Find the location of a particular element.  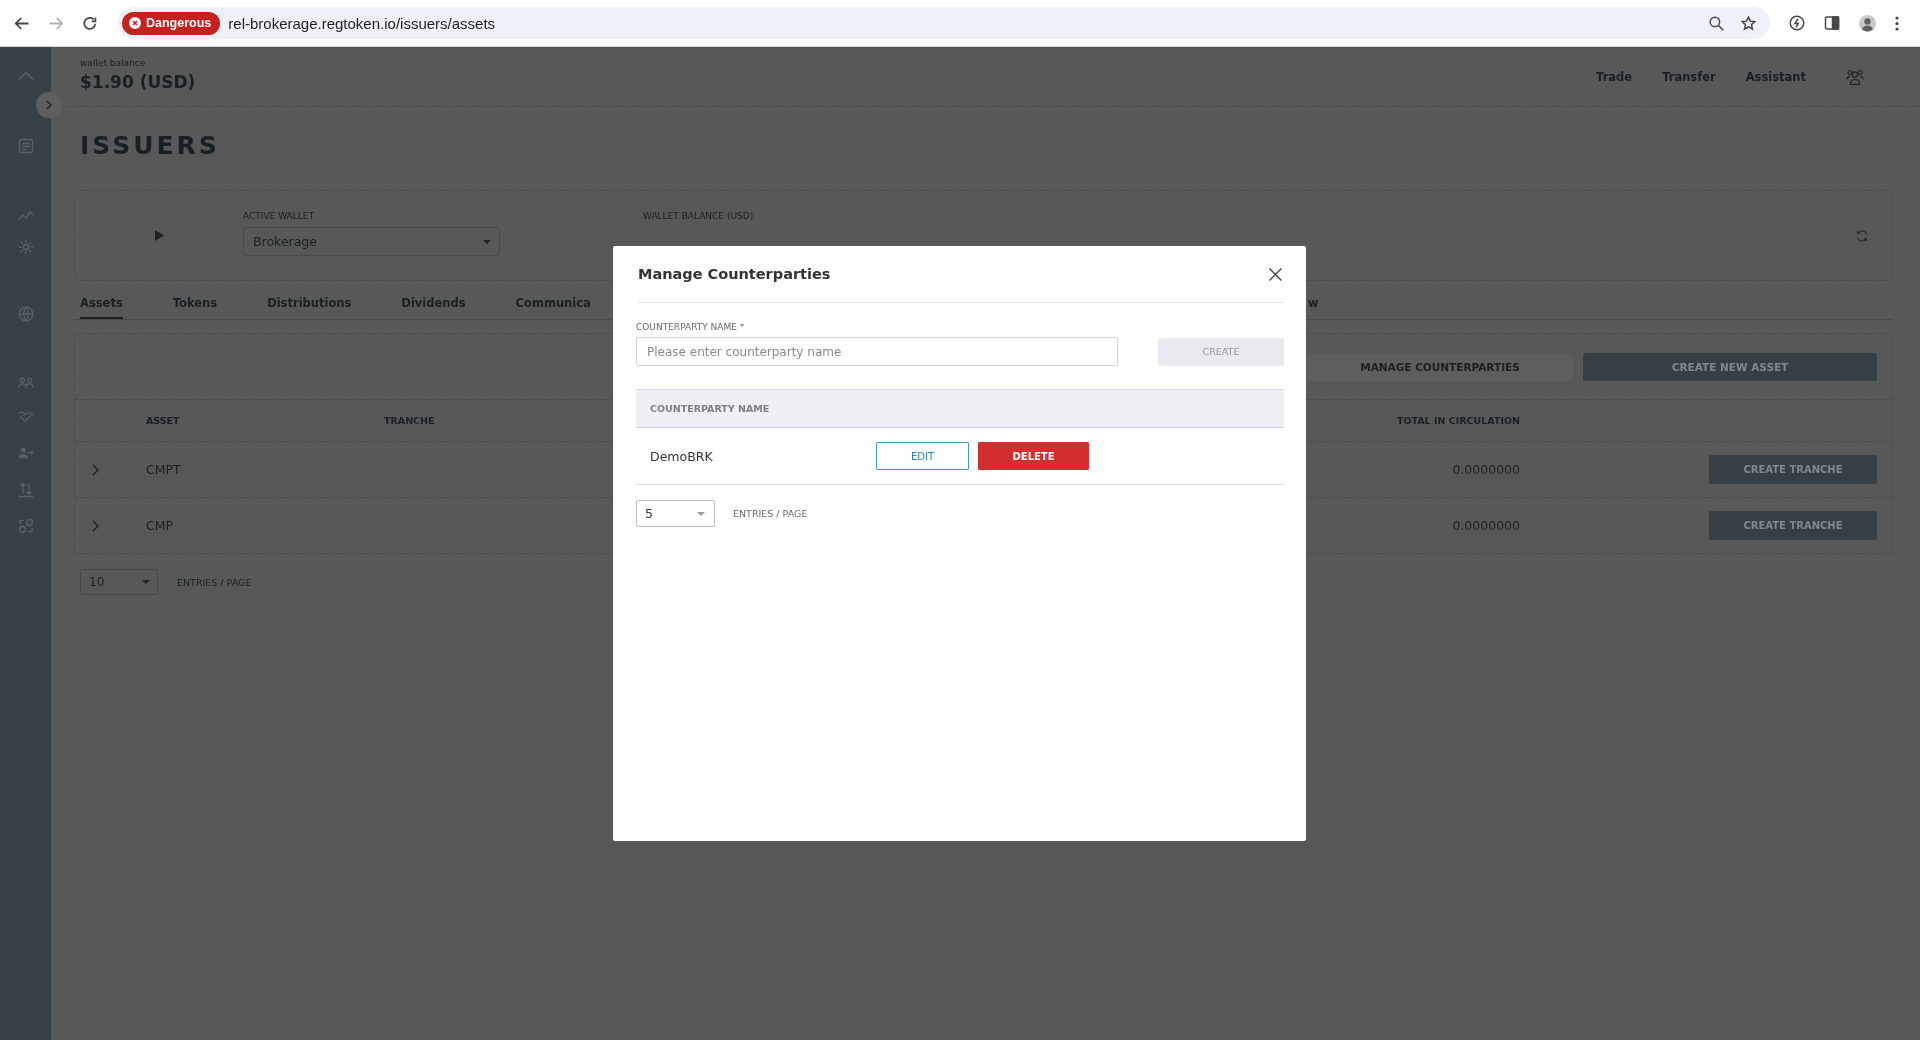

tab: Tokens is located at coordinates (195, 300).